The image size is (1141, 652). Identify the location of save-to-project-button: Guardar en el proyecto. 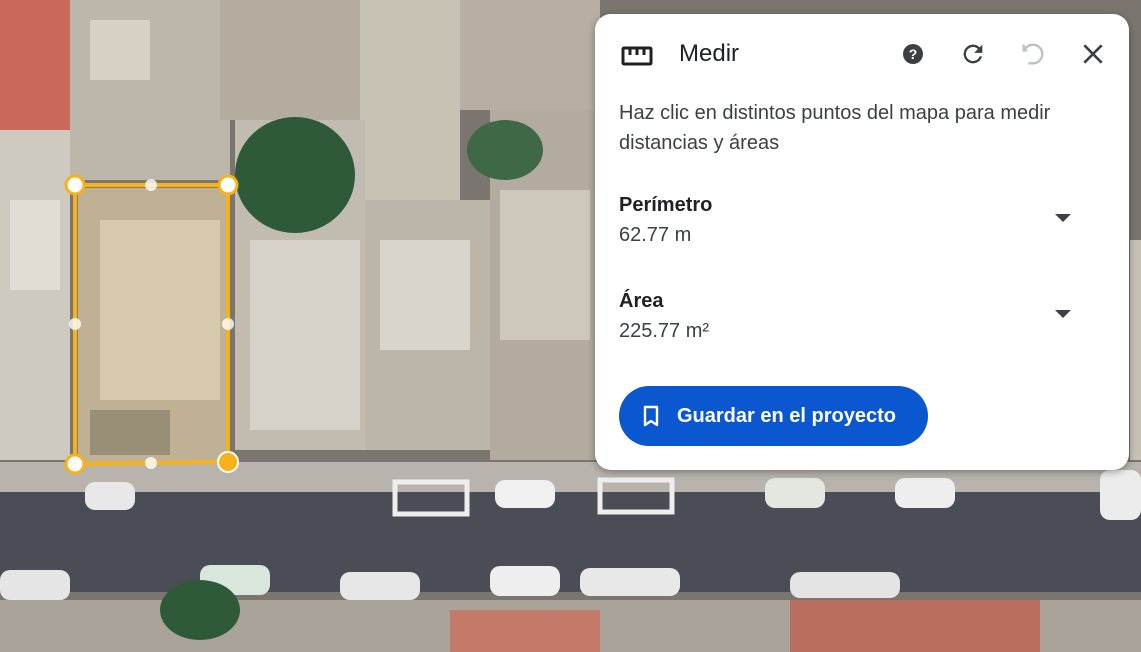
(773, 416).